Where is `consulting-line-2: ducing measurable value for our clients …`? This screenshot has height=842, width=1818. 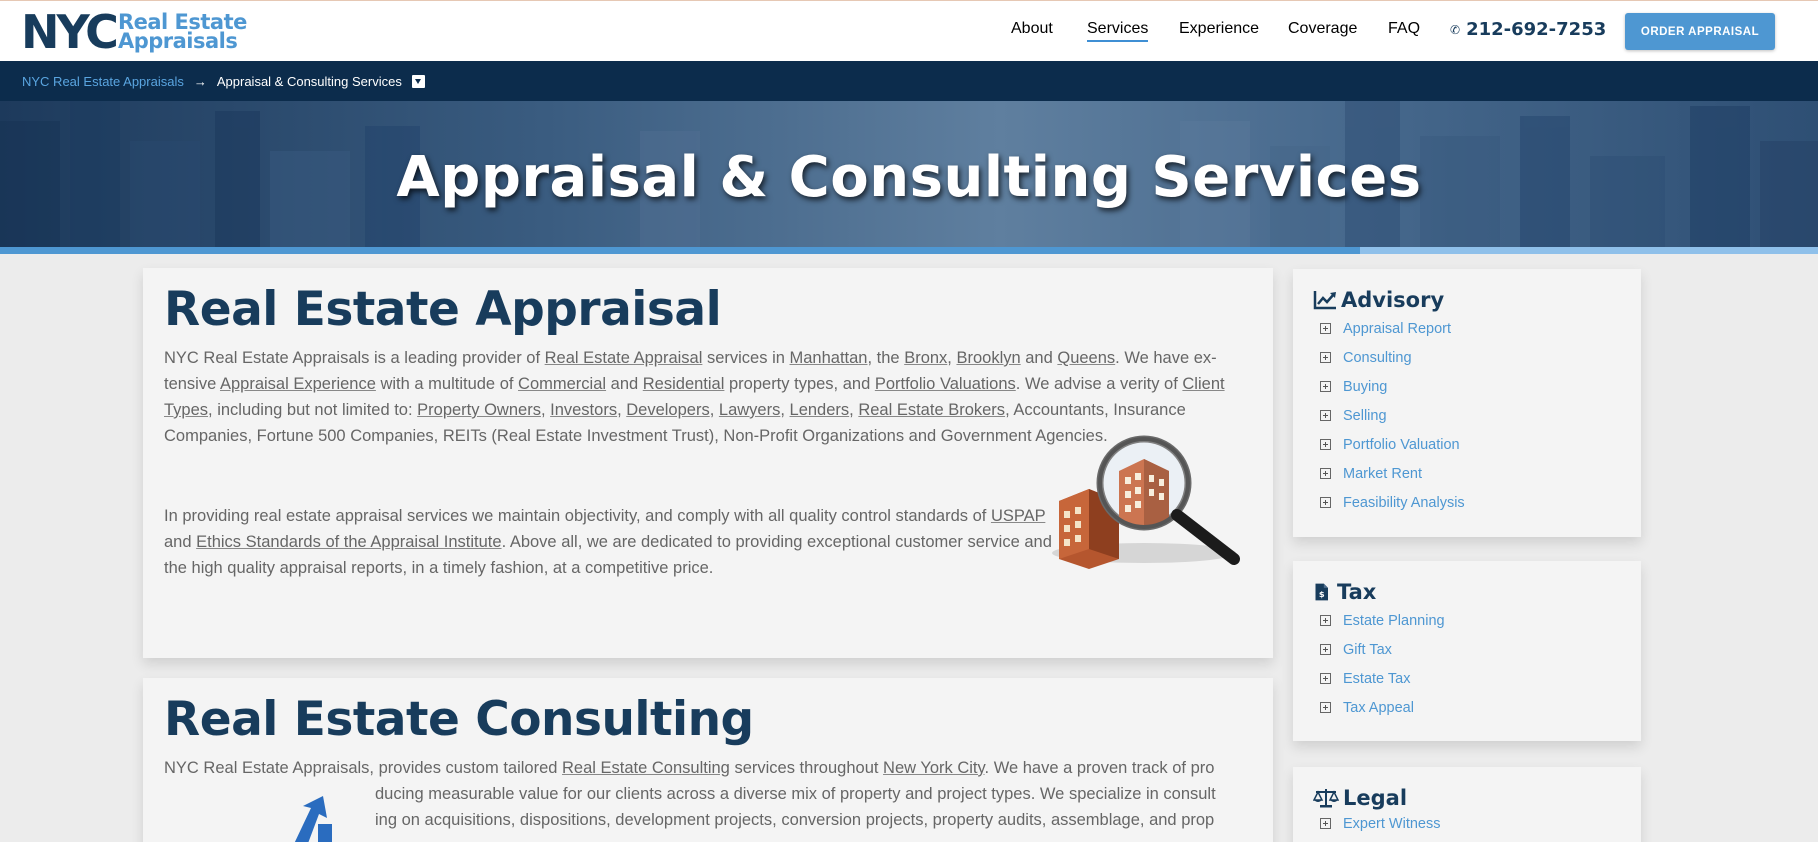
consulting-line-2: ducing measurable value for our clients … is located at coordinates (795, 794).